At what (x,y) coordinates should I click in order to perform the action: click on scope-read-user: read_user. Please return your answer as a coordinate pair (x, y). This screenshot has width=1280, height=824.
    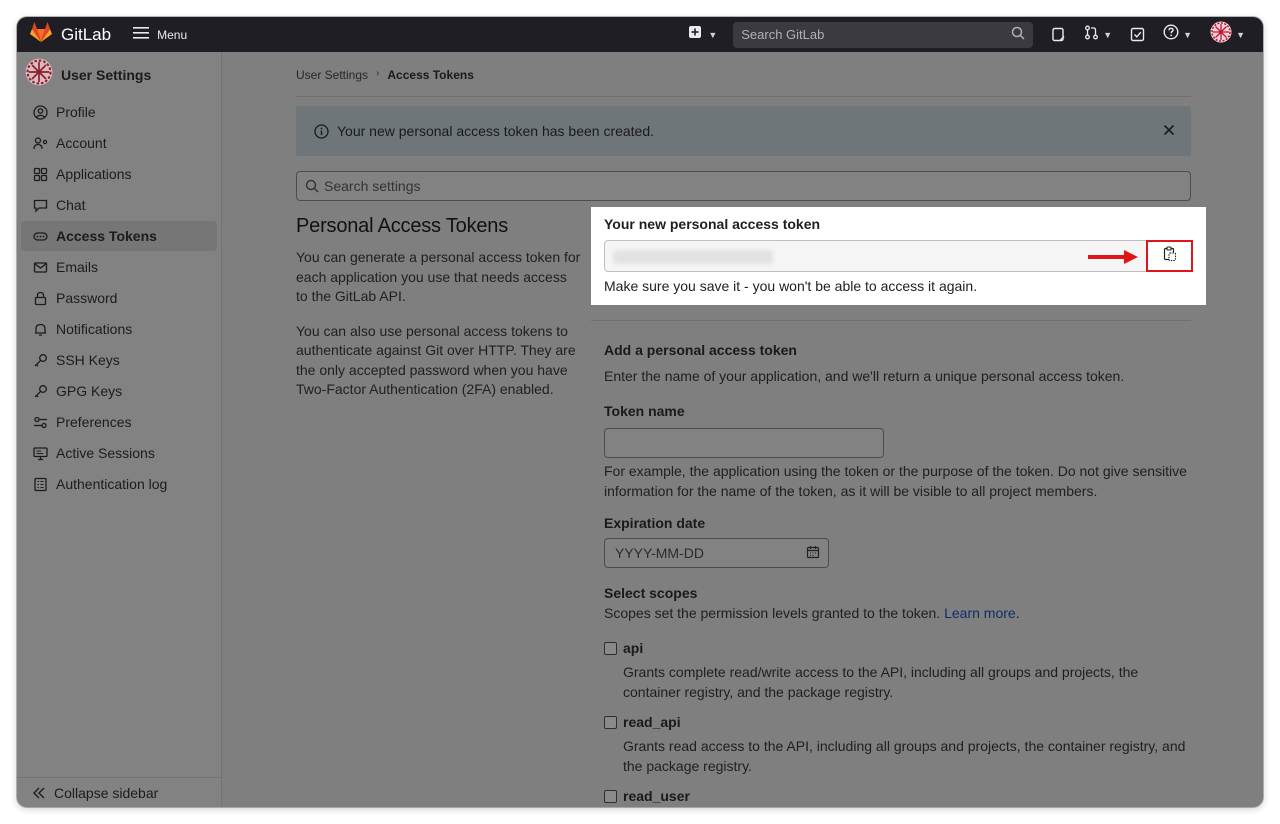
    Looking at the image, I should click on (899, 796).